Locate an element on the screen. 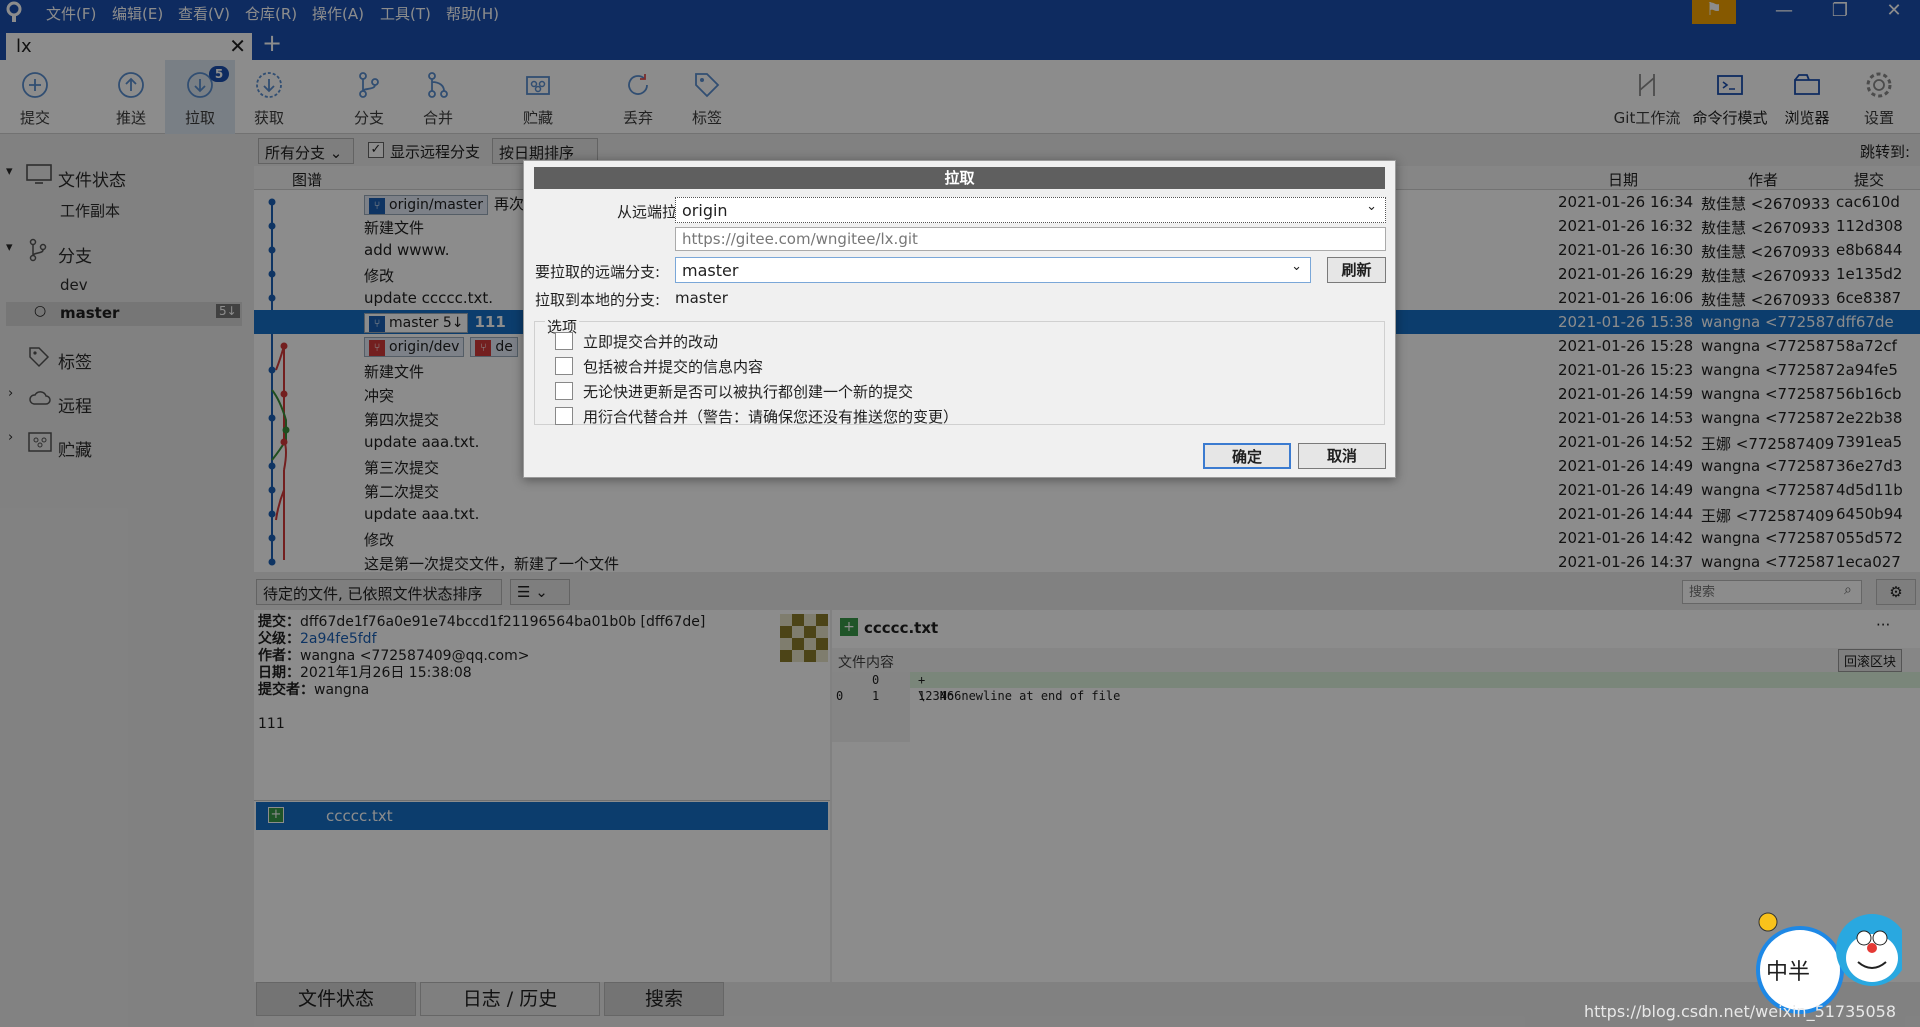 This screenshot has height=1027, width=1920. remote-select: origin ⌄ is located at coordinates (1030, 210).